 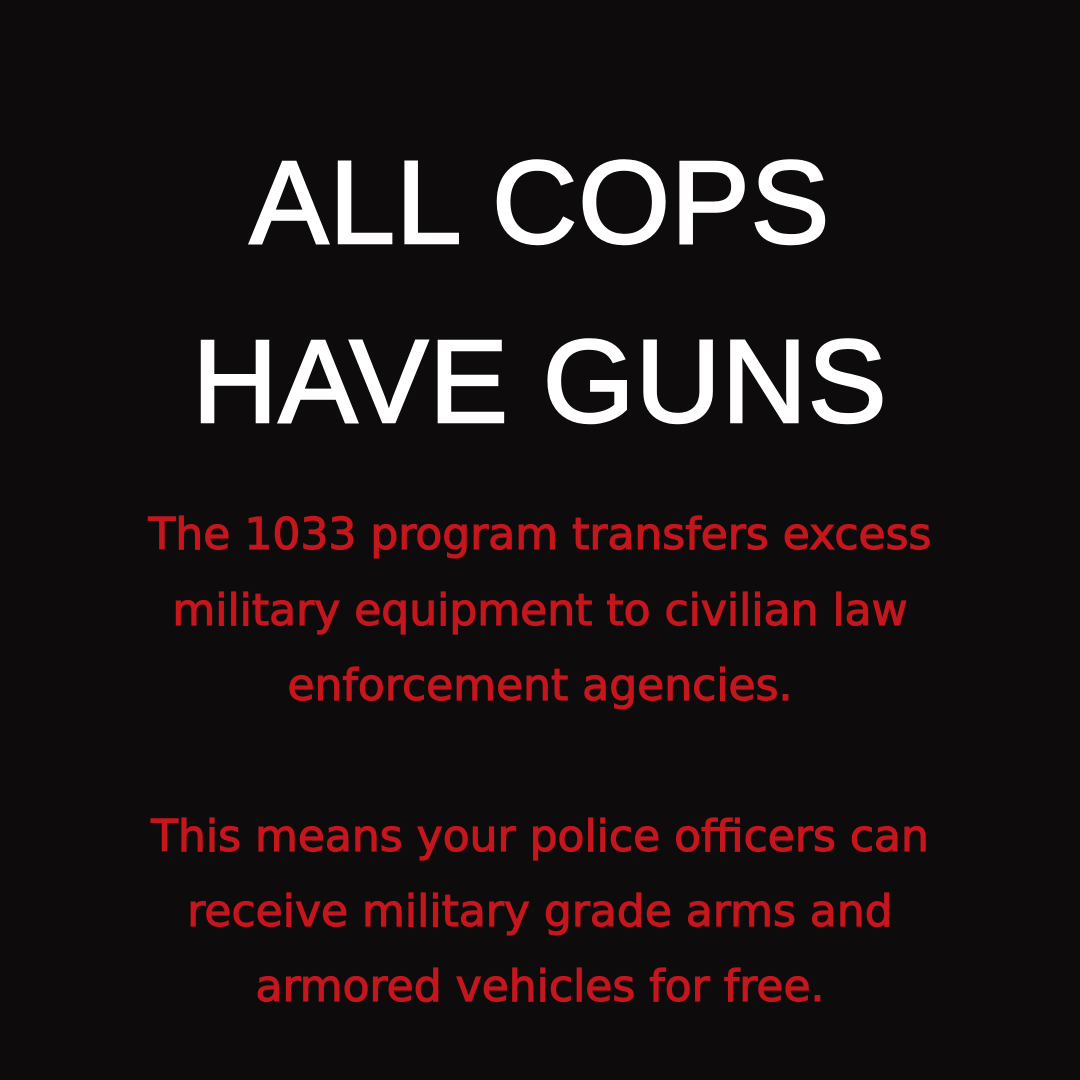 I want to click on headline-line-2: HAVE GUNS, so click(x=539, y=382).